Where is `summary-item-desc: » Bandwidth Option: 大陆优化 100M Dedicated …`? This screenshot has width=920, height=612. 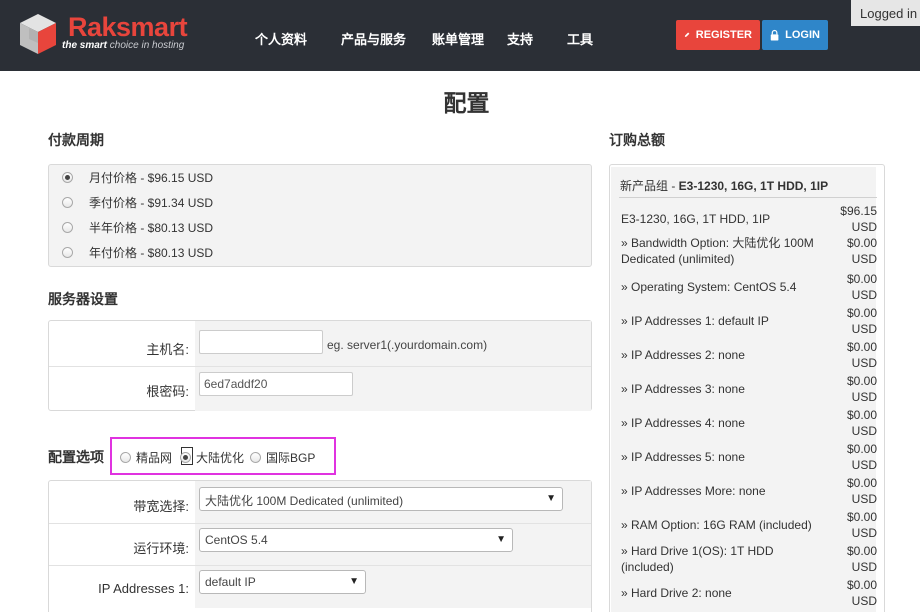 summary-item-desc: » Bandwidth Option: 大陆优化 100M Dedicated … is located at coordinates (717, 251).